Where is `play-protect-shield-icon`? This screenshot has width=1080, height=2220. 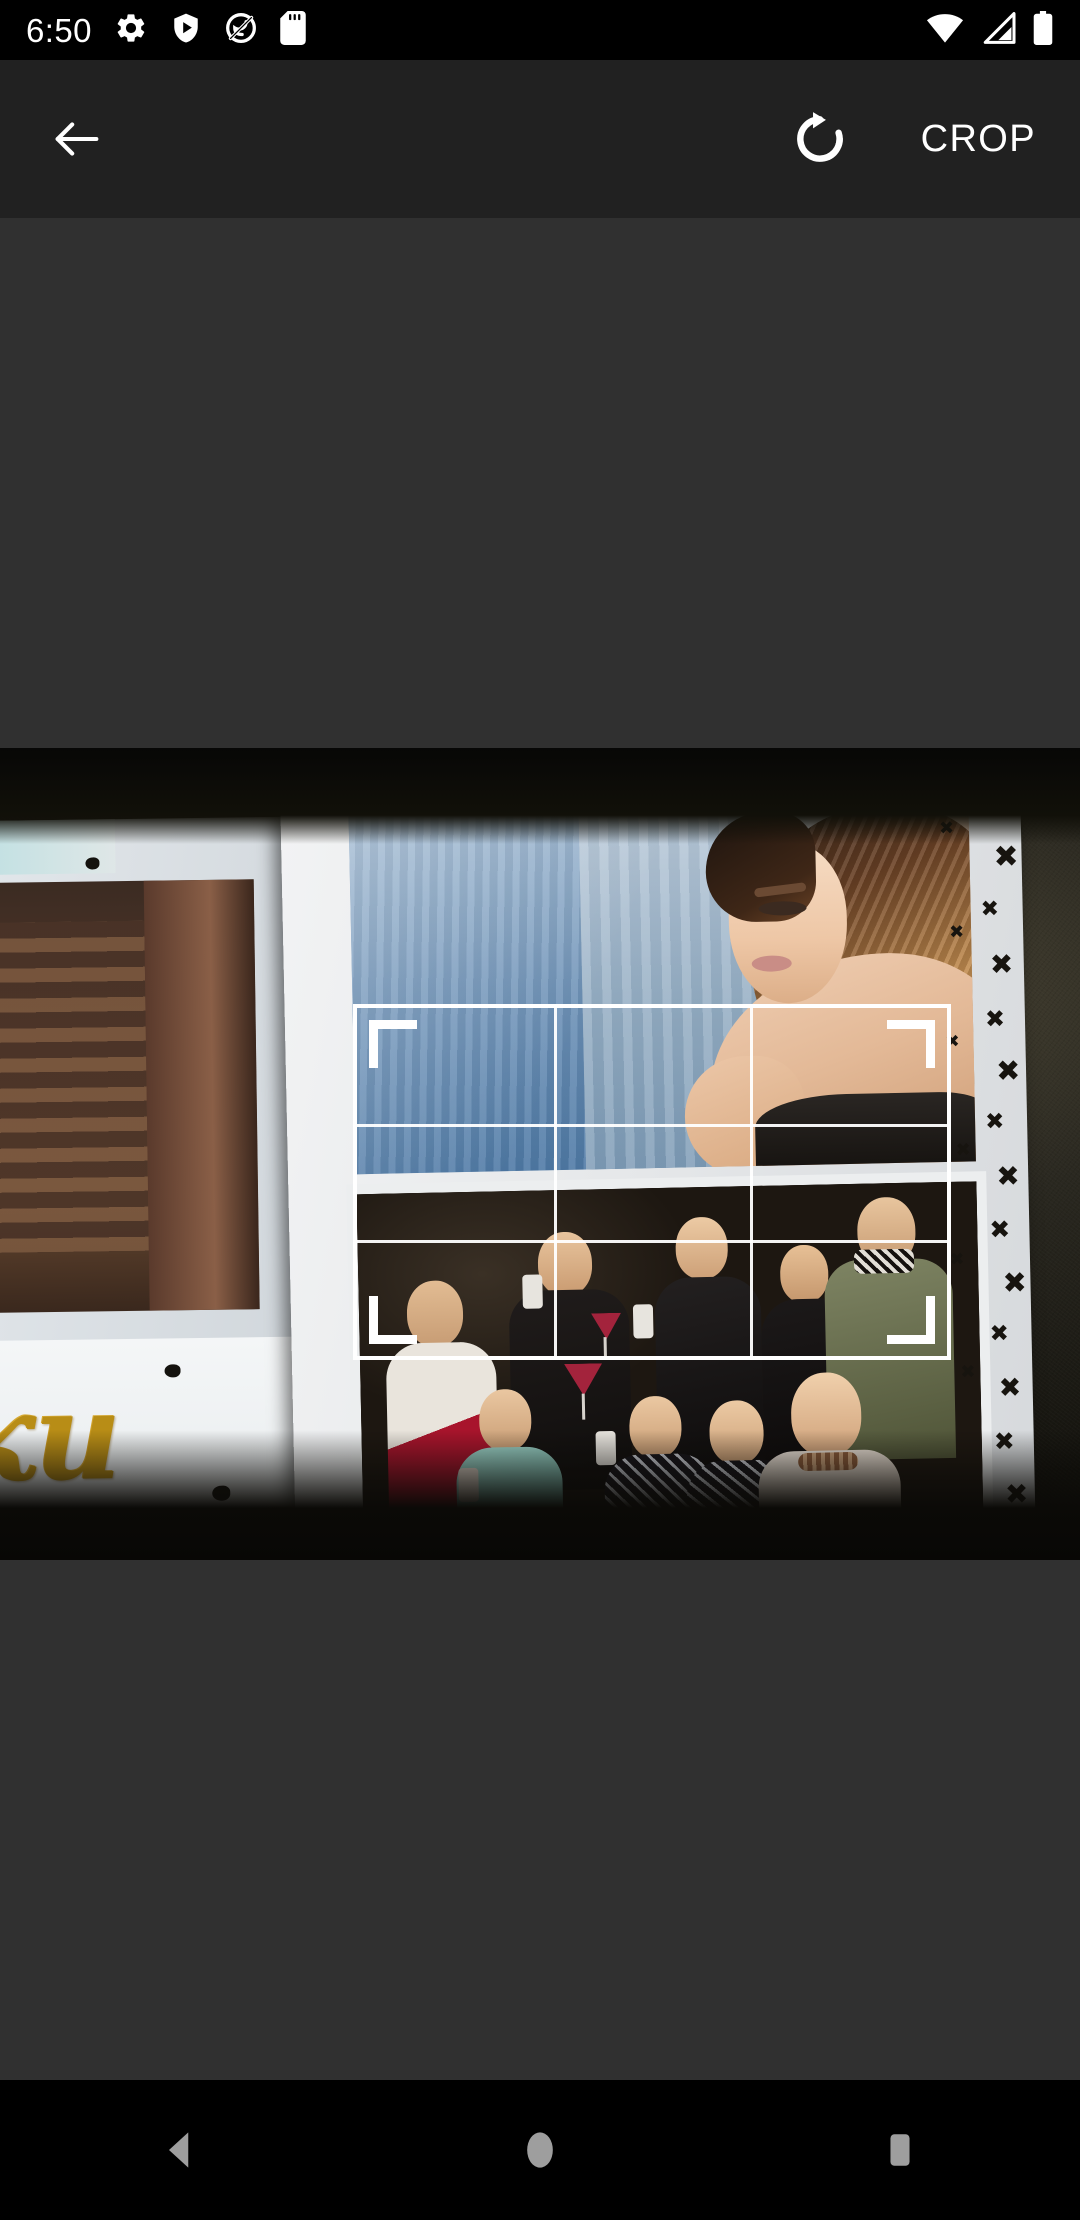
play-protect-shield-icon is located at coordinates (186, 30).